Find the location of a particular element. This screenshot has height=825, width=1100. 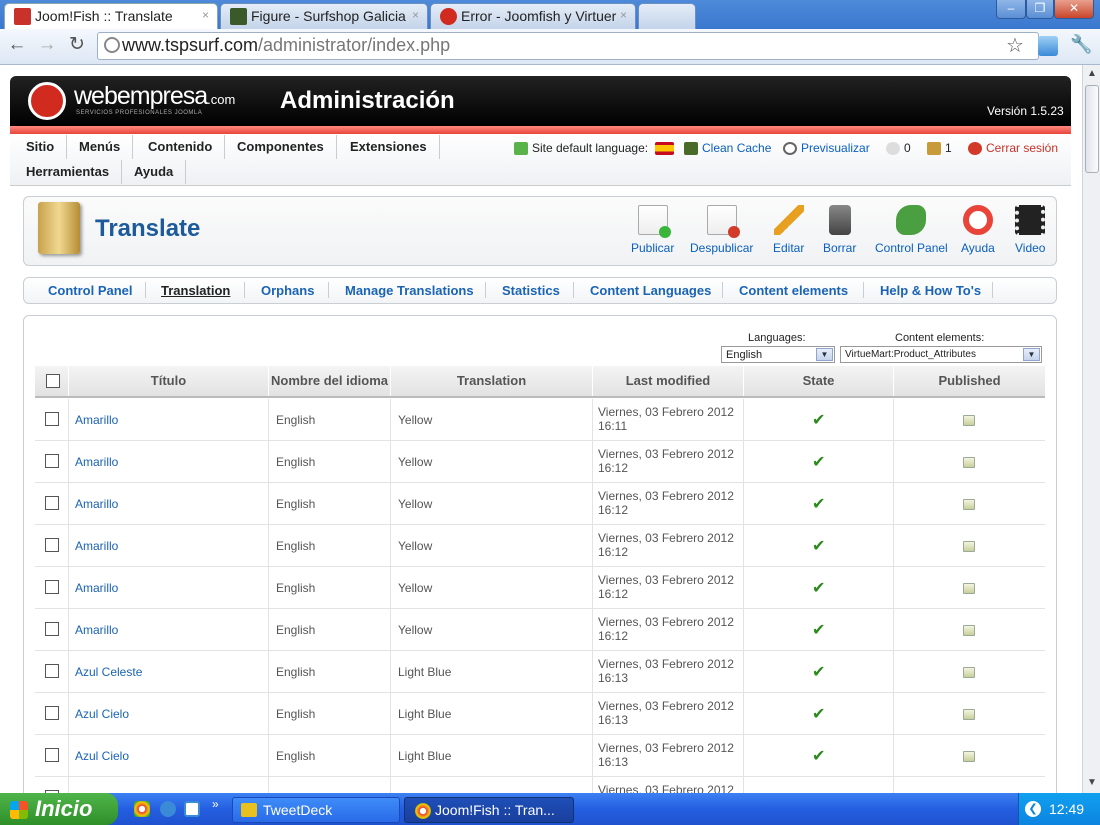

header-last-modified: Last modified is located at coordinates (668, 381).